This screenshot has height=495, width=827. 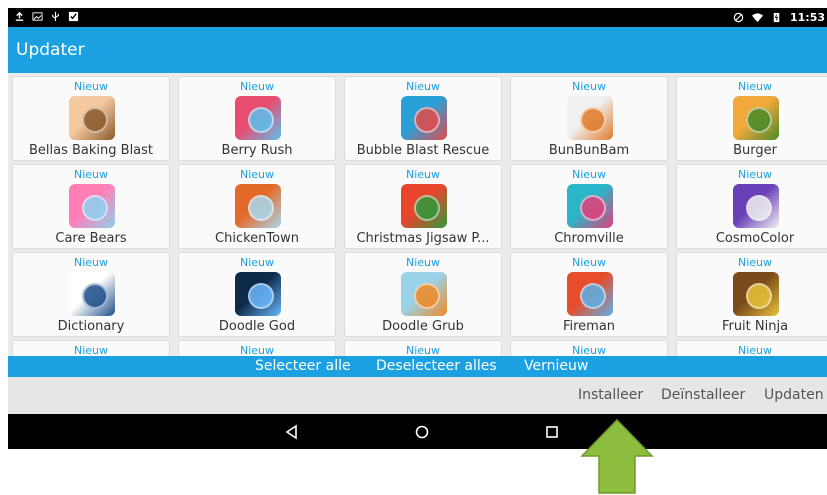 I want to click on wifi-icon, so click(x=757, y=18).